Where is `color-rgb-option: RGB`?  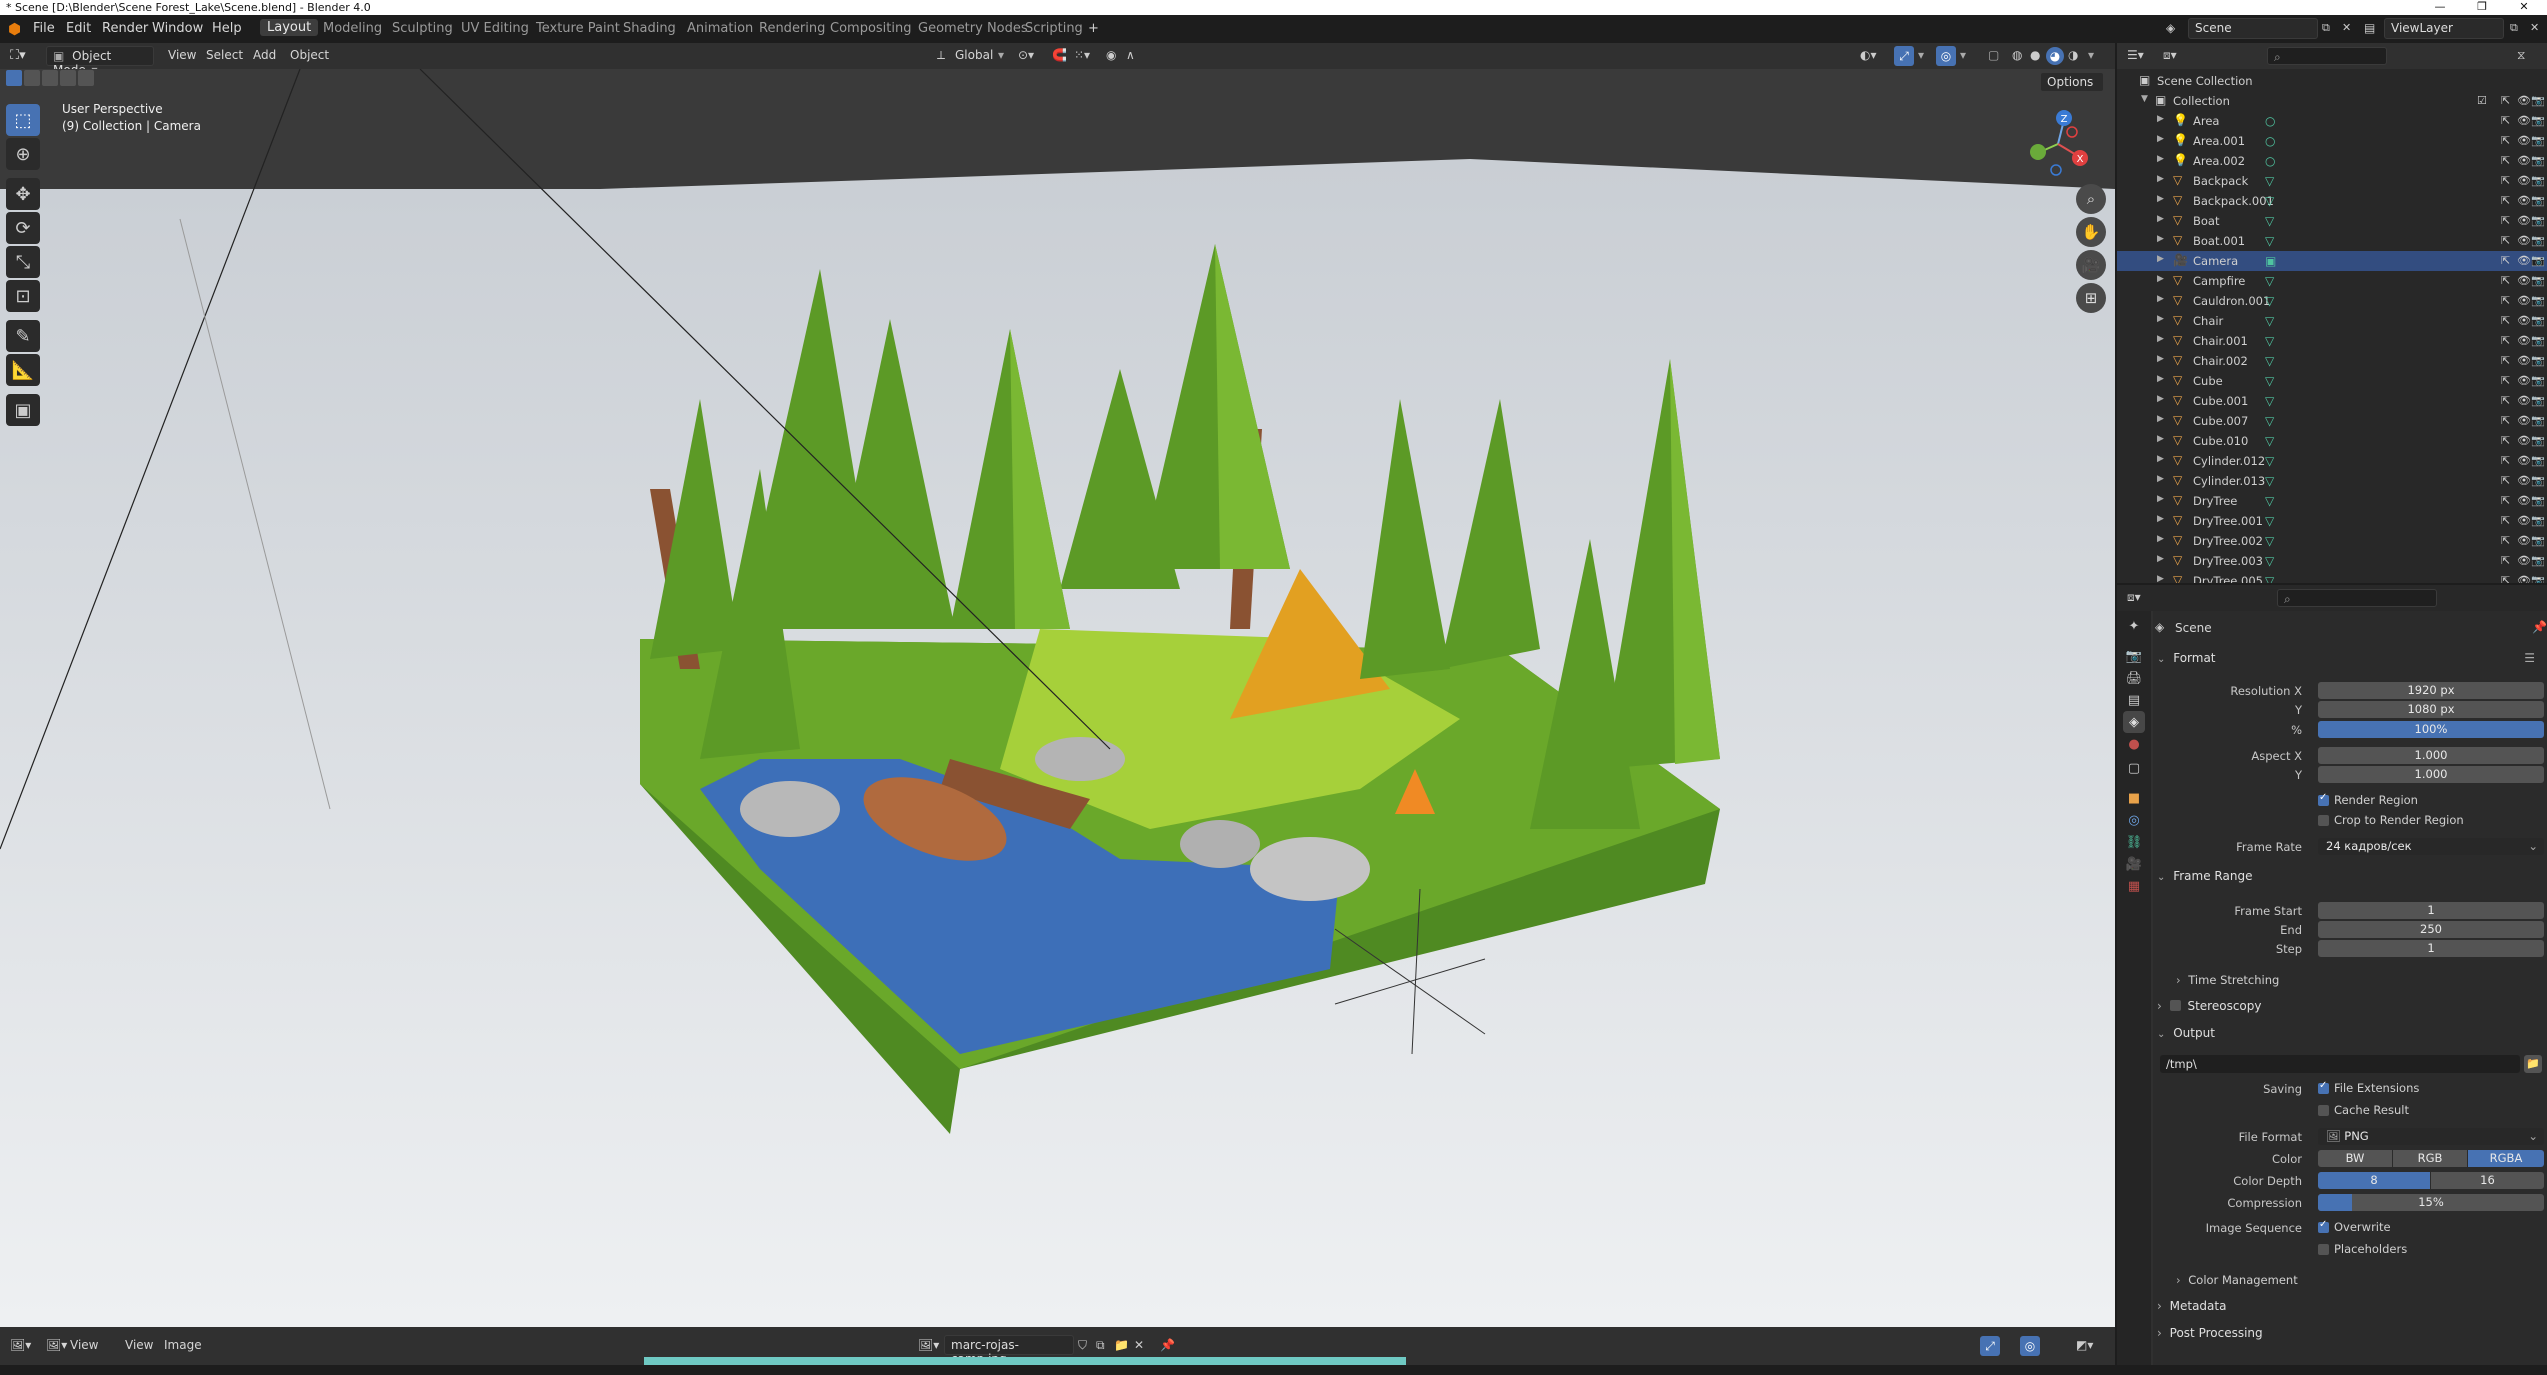
color-rgb-option: RGB is located at coordinates (2430, 1158).